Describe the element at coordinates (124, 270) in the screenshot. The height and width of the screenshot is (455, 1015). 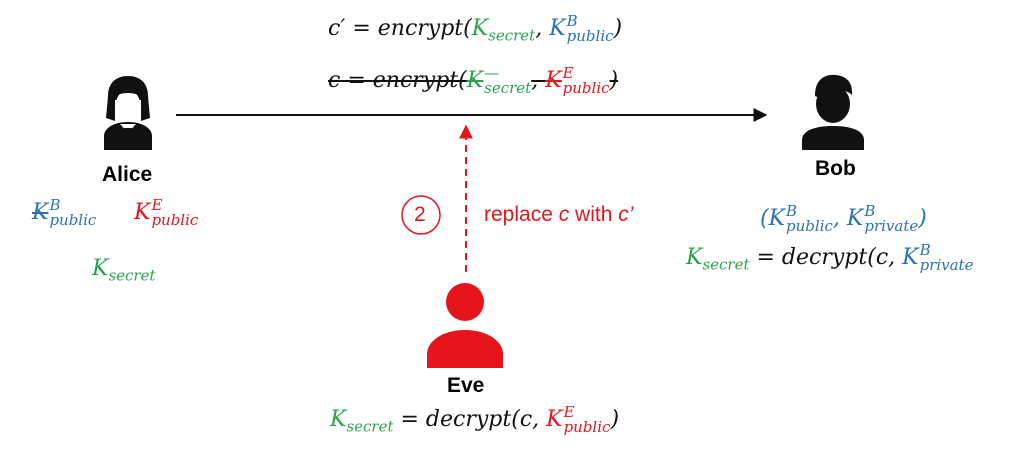
I see `alice-secret-key: Ksecret` at that location.